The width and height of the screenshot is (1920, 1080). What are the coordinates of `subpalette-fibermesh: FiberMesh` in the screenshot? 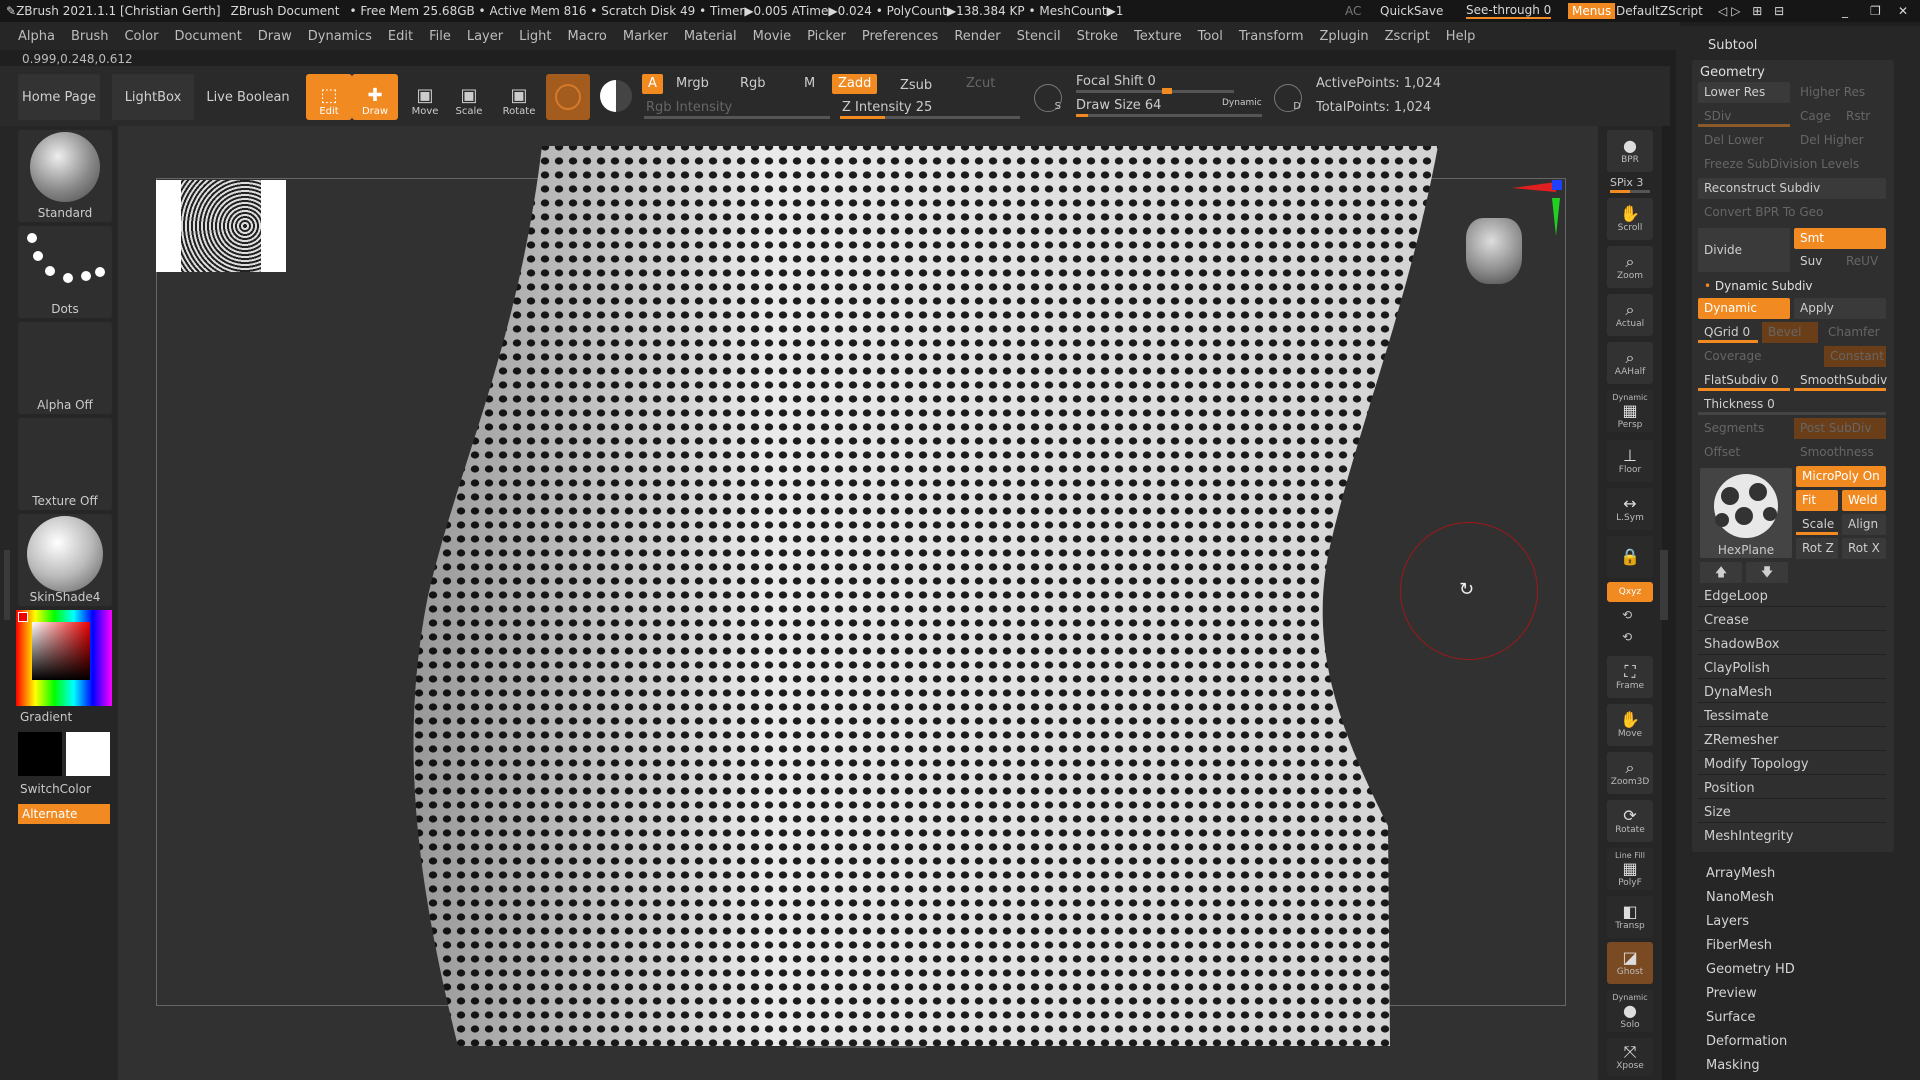 It's located at (1739, 945).